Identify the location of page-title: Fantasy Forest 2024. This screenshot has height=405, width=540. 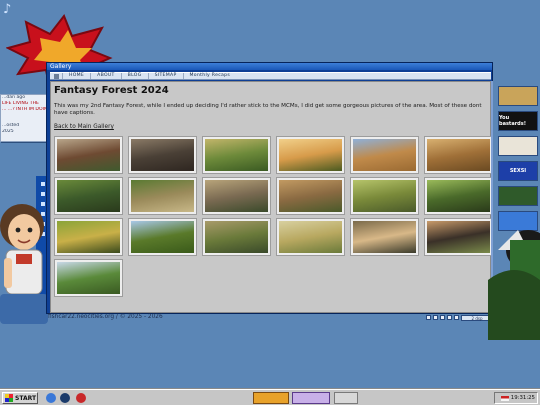
(111, 90).